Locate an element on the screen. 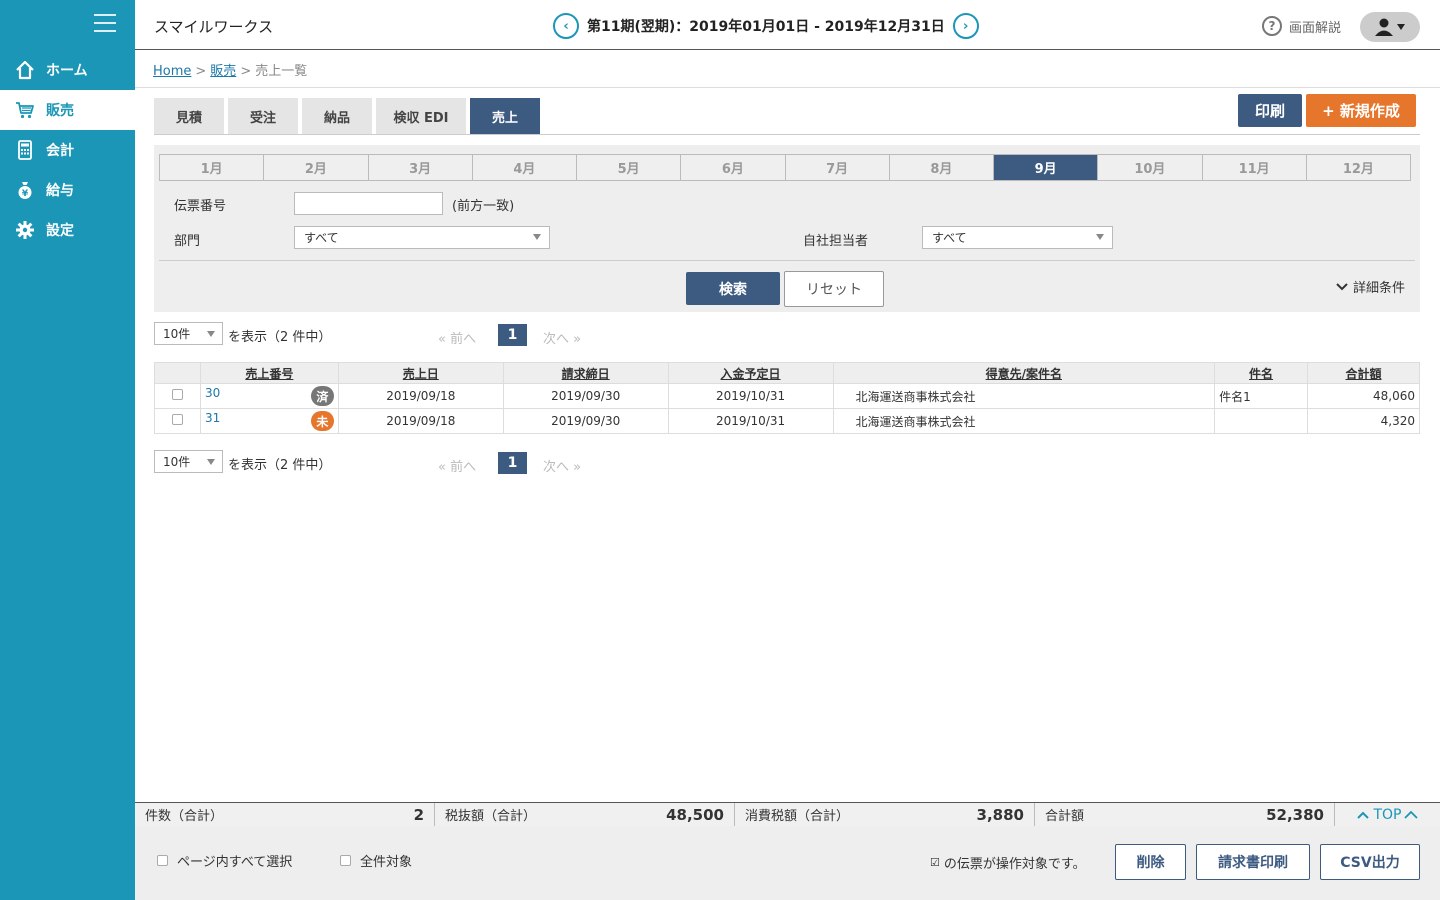 This screenshot has width=1440, height=900. month-tab-6: 6月 is located at coordinates (733, 167).